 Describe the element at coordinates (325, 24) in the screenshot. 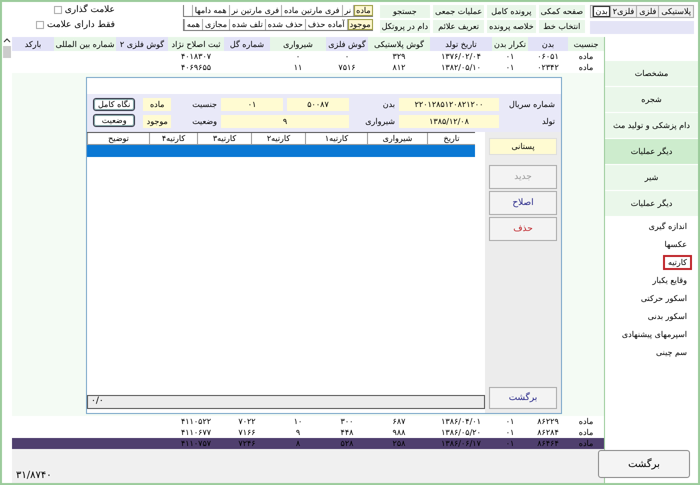

I see `status-filter-option: آماده حذف` at that location.